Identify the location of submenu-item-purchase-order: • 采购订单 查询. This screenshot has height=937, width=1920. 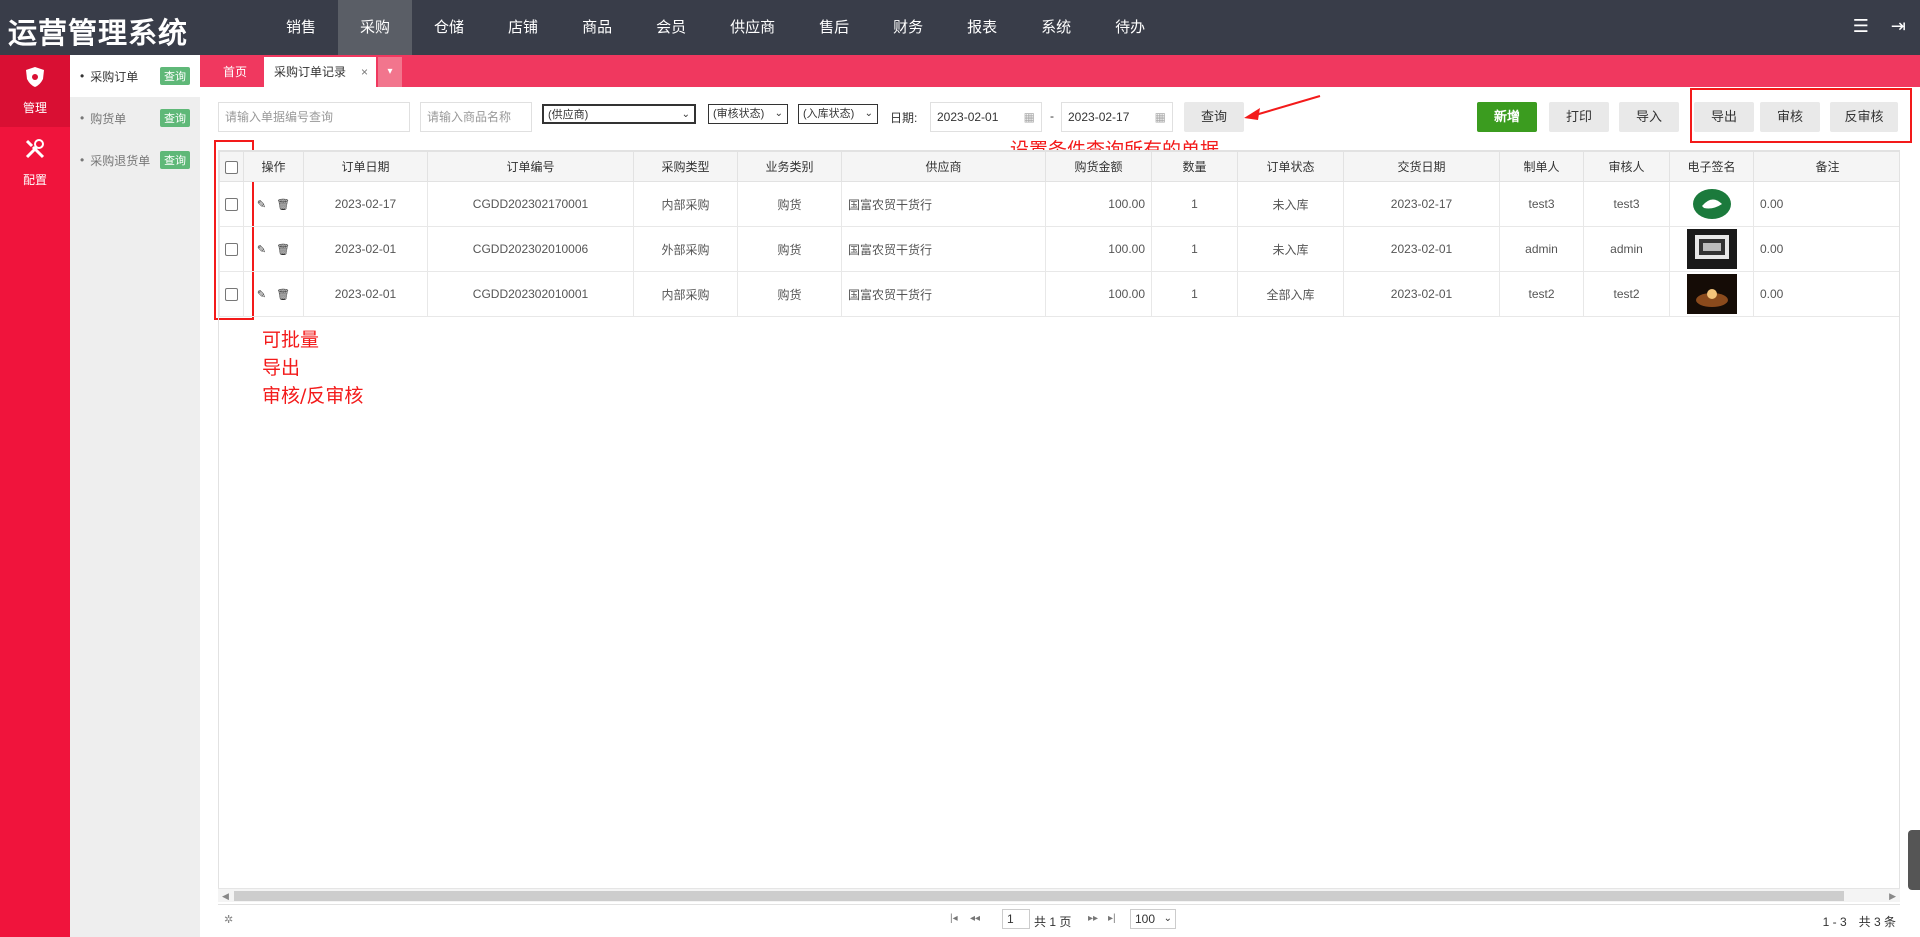
(135, 76).